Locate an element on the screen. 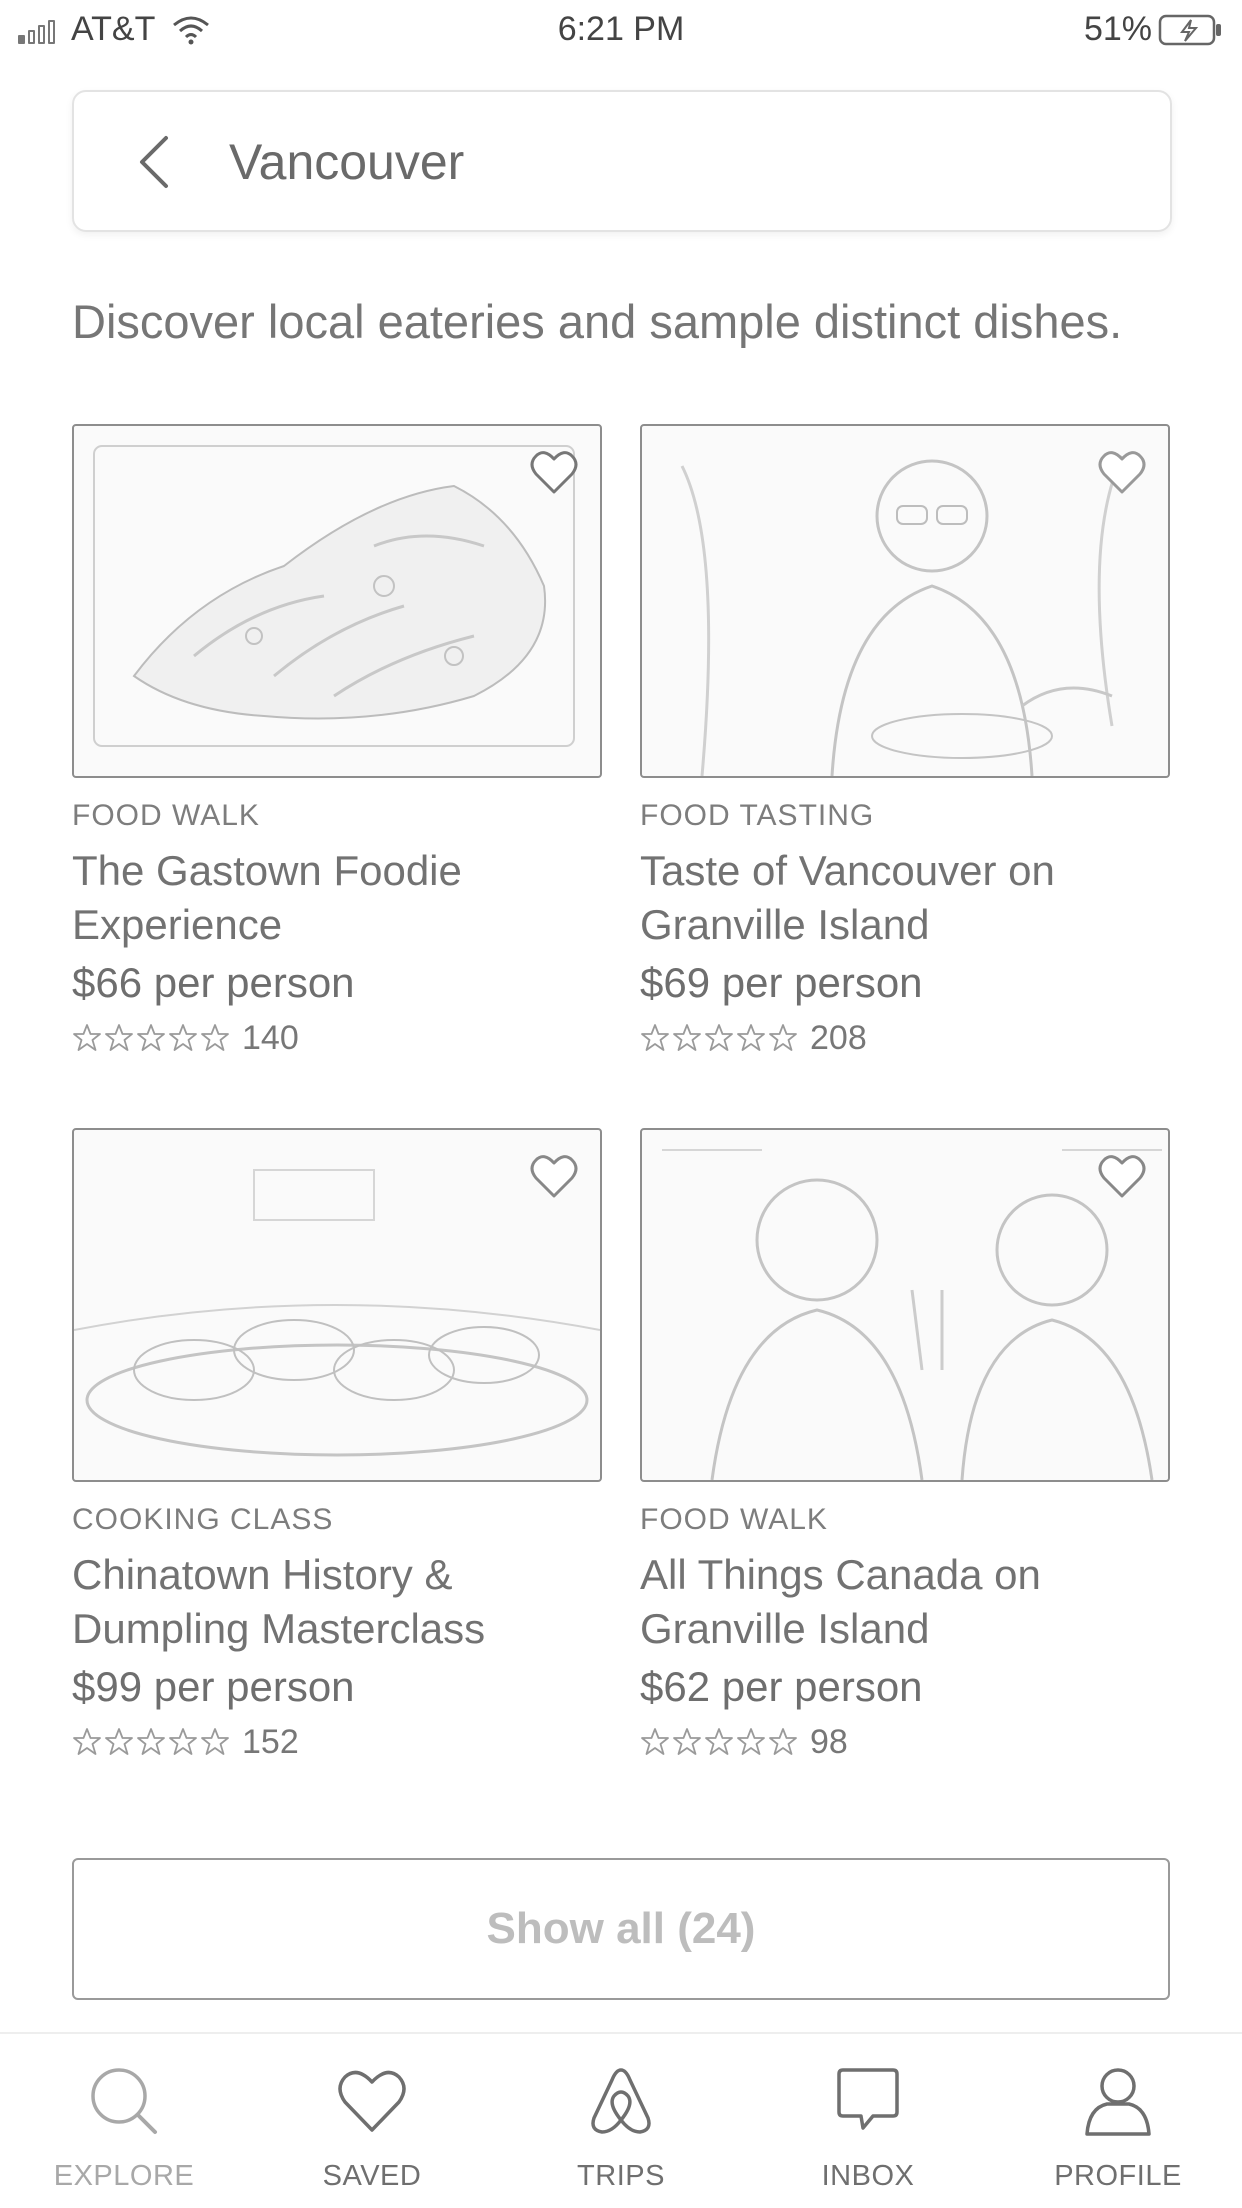 The height and width of the screenshot is (2208, 1242). food-photo-image is located at coordinates (334, 596).